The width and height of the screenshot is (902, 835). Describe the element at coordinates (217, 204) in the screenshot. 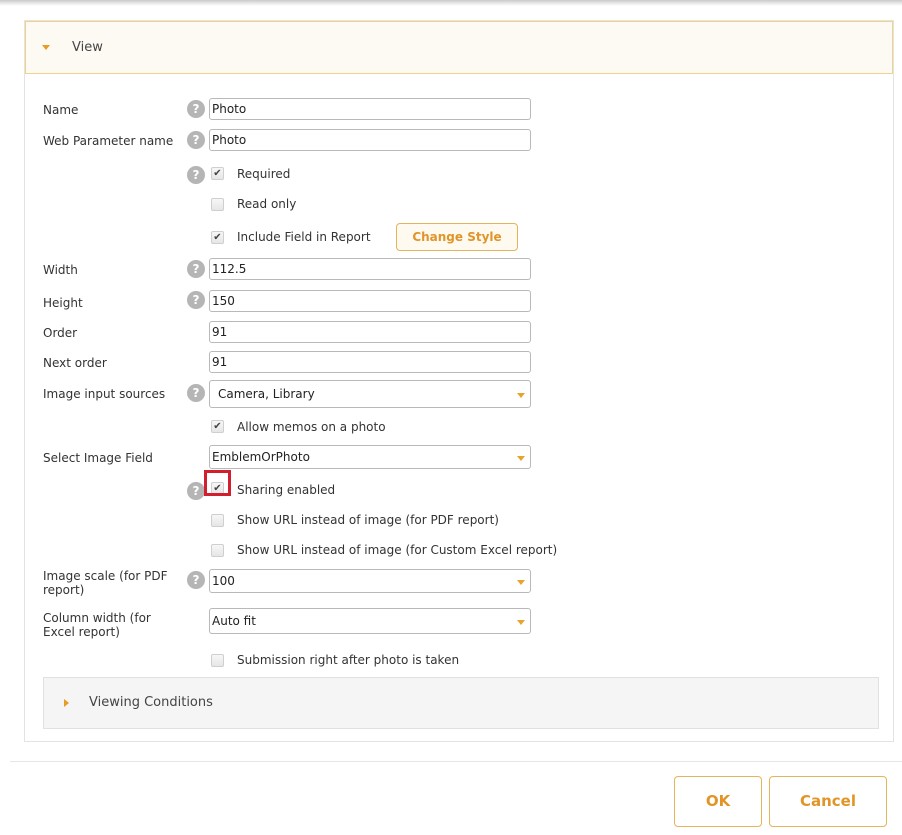

I see `read-only-checkbox` at that location.